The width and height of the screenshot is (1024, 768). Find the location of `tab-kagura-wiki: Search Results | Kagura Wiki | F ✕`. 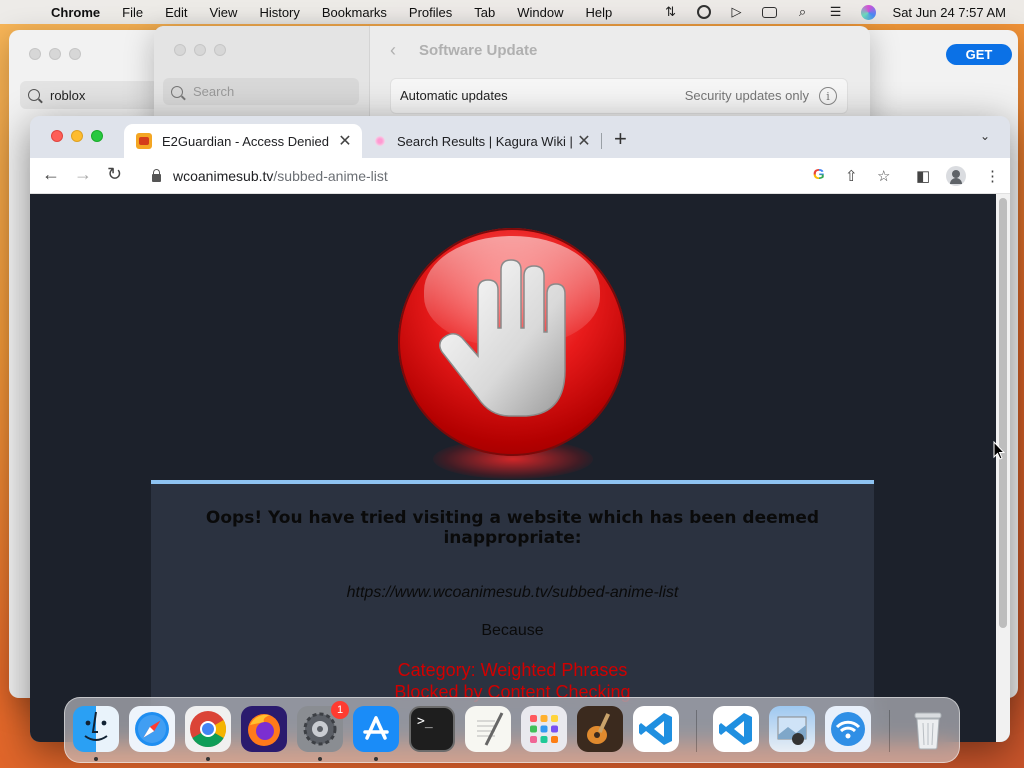

tab-kagura-wiki: Search Results | Kagura Wiki | F ✕ is located at coordinates (483, 141).